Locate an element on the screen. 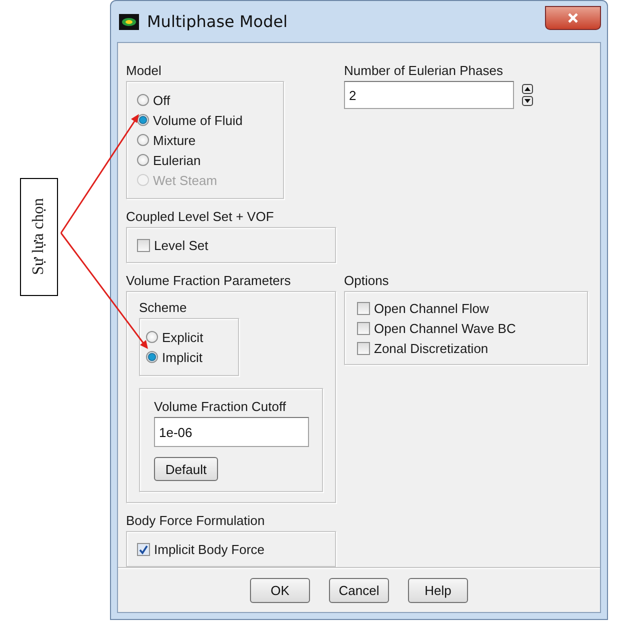 The height and width of the screenshot is (622, 624). default-button: Default is located at coordinates (186, 469).